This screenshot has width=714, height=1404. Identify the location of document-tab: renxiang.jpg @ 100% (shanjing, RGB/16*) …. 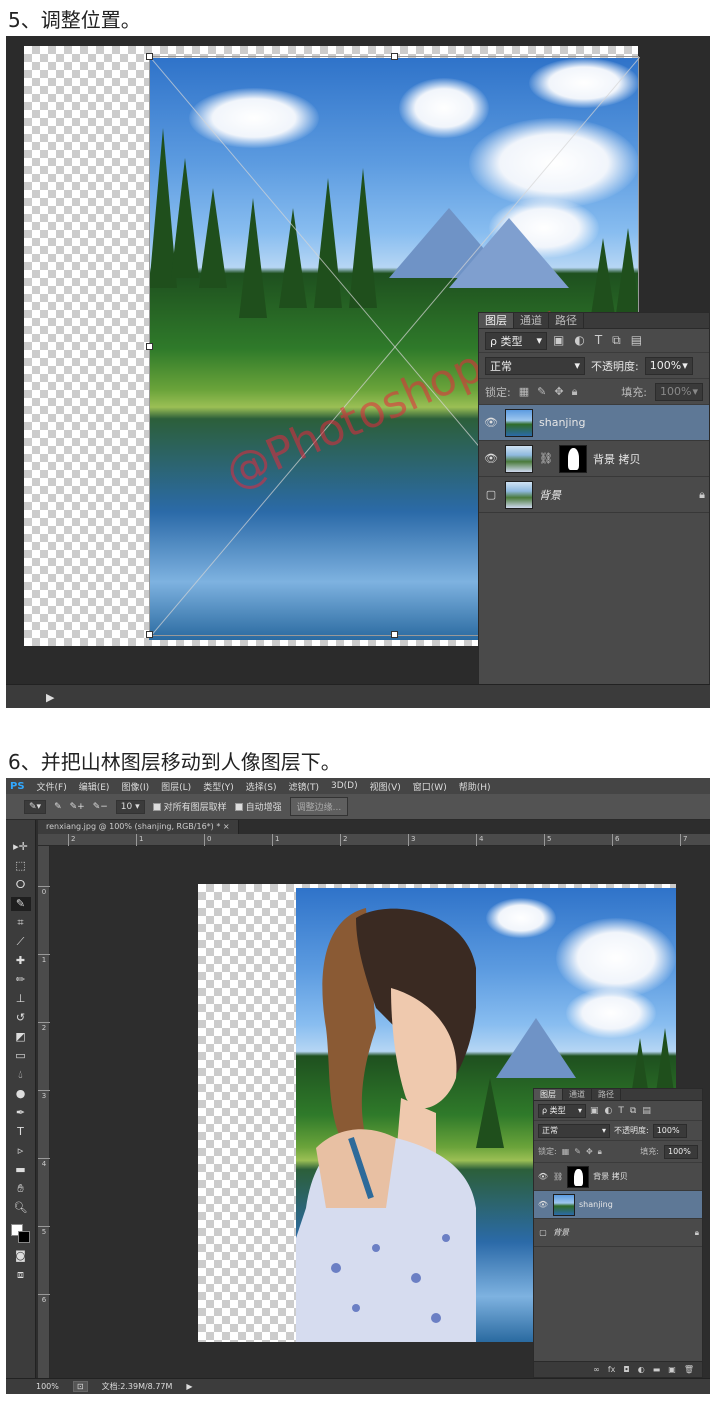
(138, 827).